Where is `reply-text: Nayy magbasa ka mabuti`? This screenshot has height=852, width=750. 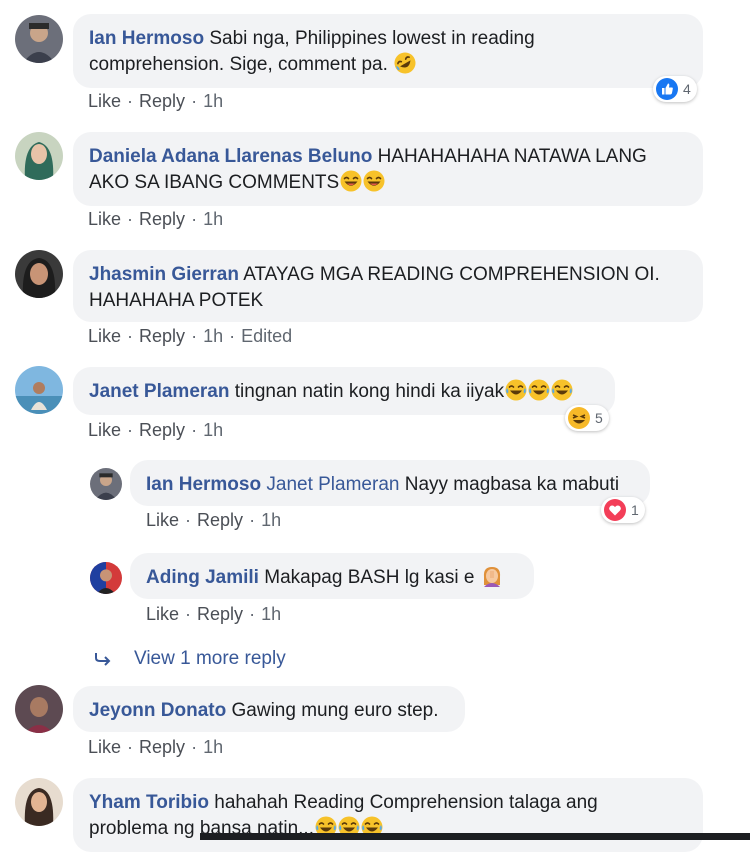 reply-text: Nayy magbasa ka mabuti is located at coordinates (512, 484).